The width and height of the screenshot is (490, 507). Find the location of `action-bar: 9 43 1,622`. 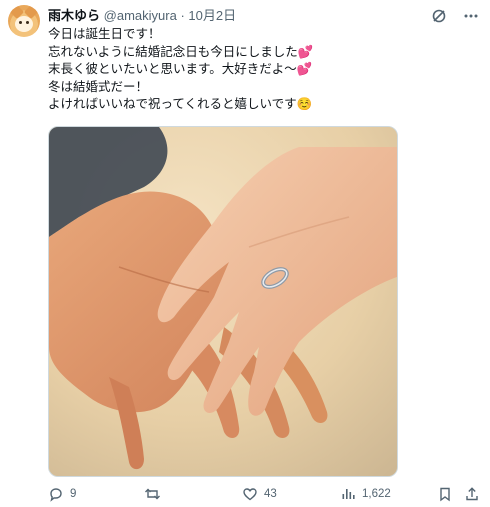

action-bar: 9 43 1,622 is located at coordinates (266, 495).